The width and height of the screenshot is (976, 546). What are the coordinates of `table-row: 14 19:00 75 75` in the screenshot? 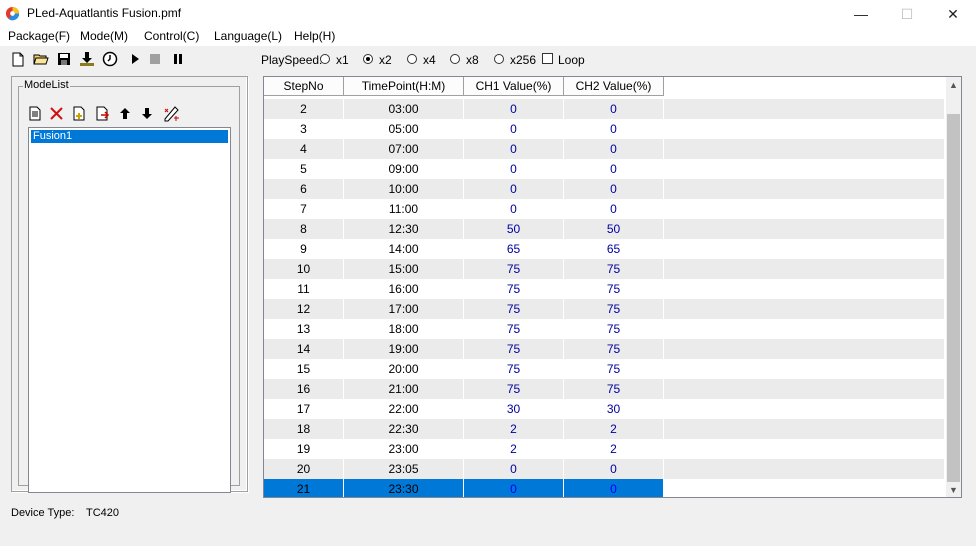 It's located at (604, 349).